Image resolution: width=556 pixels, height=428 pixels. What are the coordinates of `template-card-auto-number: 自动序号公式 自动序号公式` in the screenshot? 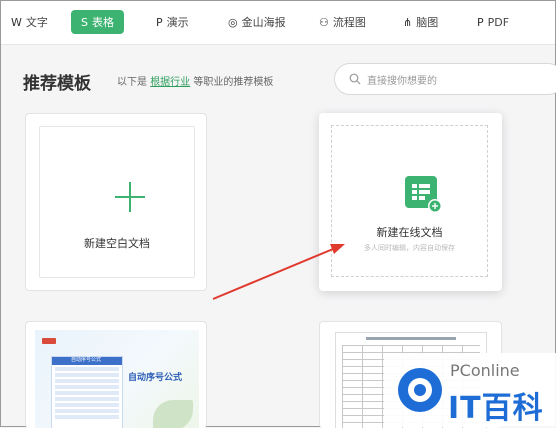 It's located at (116, 374).